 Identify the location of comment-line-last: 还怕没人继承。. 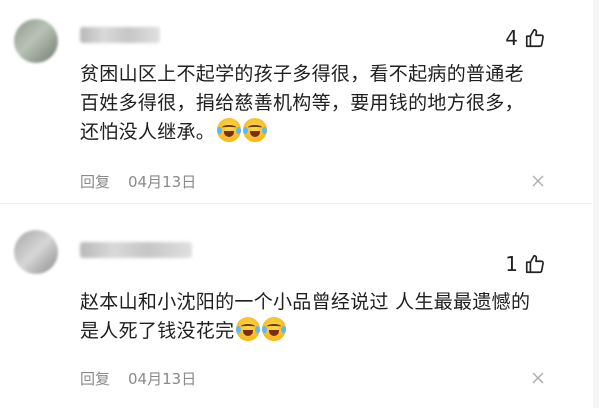
(320, 132).